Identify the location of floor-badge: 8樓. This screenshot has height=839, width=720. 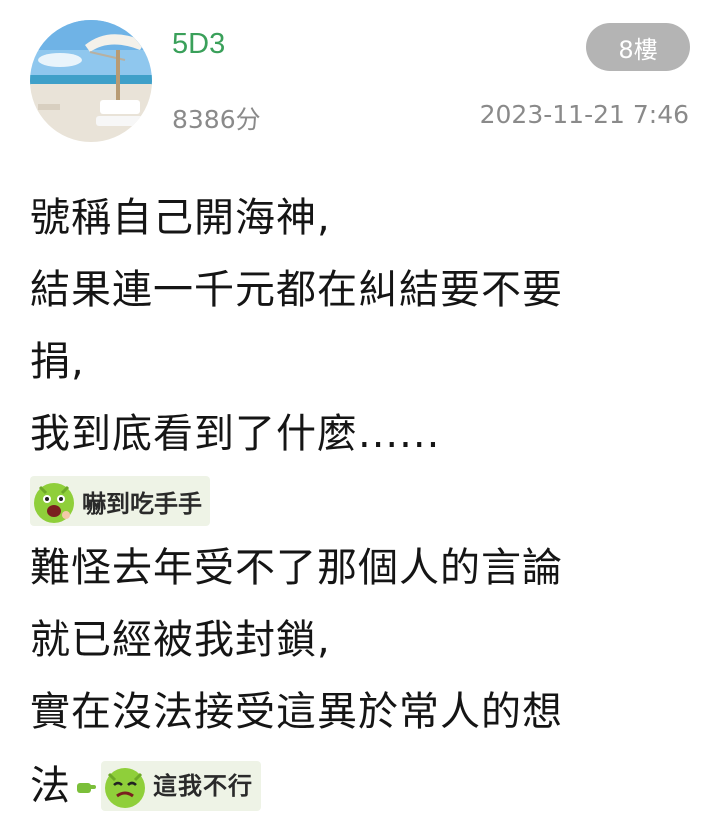
(638, 47).